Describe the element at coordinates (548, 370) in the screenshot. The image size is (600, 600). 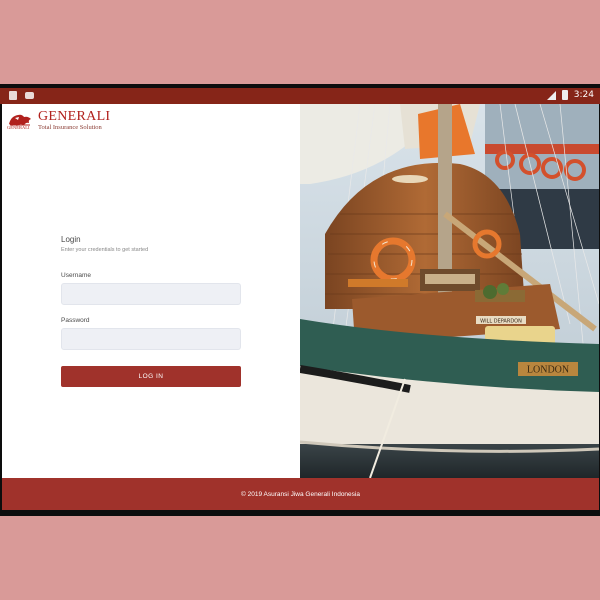
I see `boat-nameplate: LONDON` at that location.